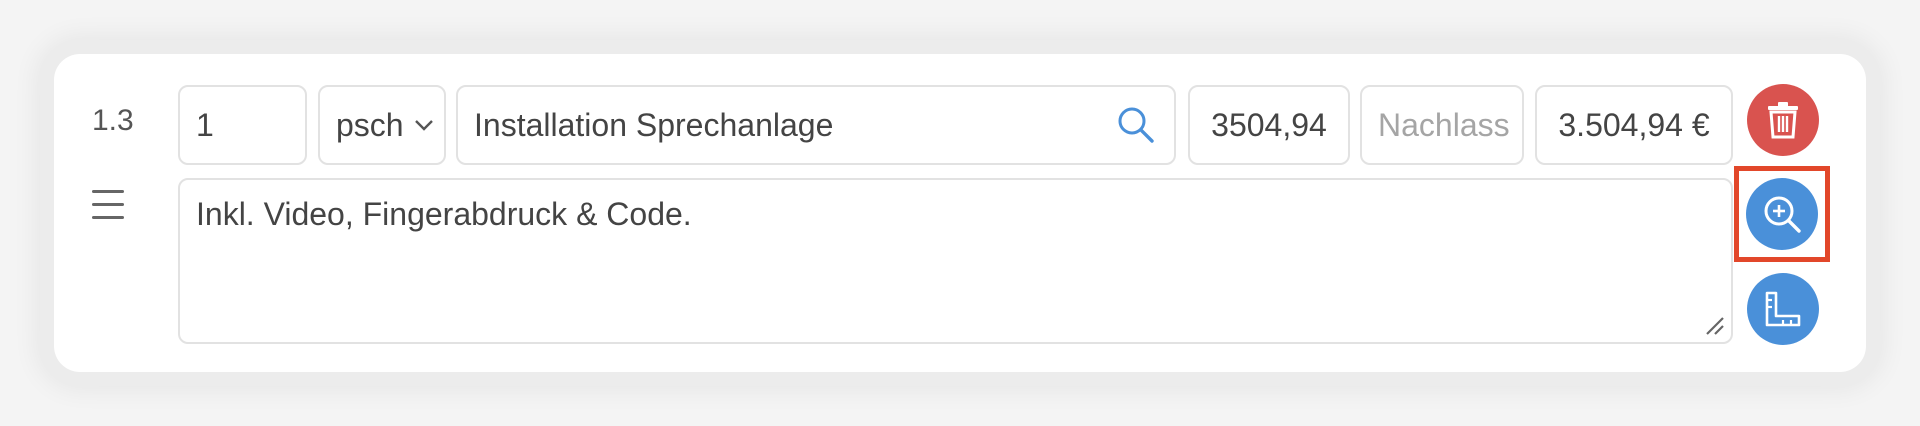 The image size is (1920, 426). What do you see at coordinates (370, 124) in the screenshot?
I see `unit-value: psch` at bounding box center [370, 124].